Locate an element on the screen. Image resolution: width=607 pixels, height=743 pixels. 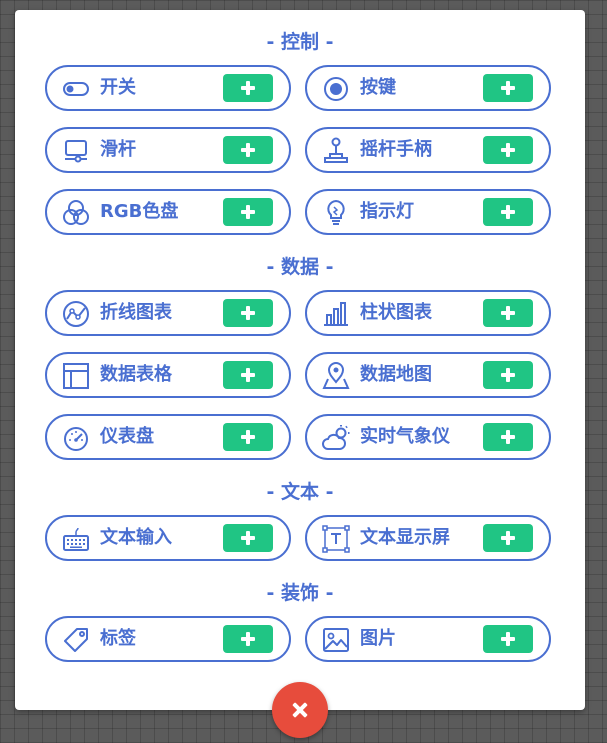
widget-item-label: 图片 is located at coordinates (378, 638).